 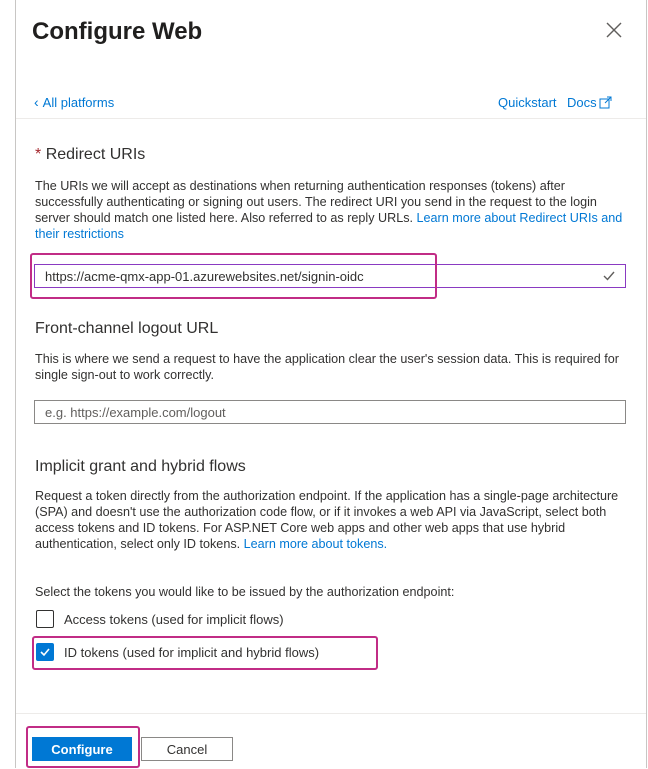 I want to click on all-platforms-link: ‹ All platforms, so click(x=74, y=102).